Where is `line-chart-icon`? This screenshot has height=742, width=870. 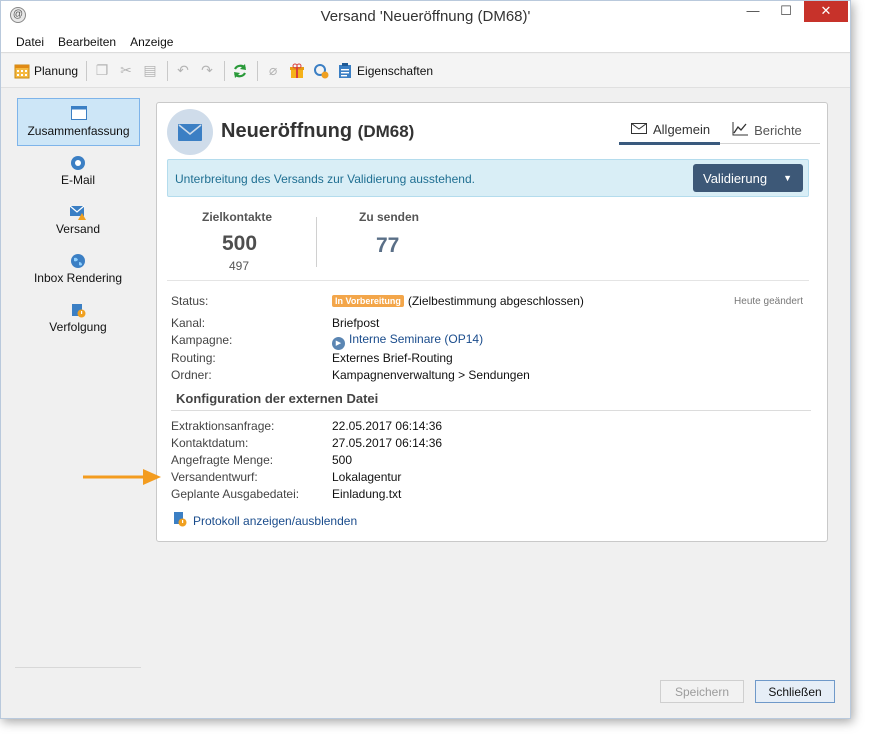
line-chart-icon is located at coordinates (740, 130).